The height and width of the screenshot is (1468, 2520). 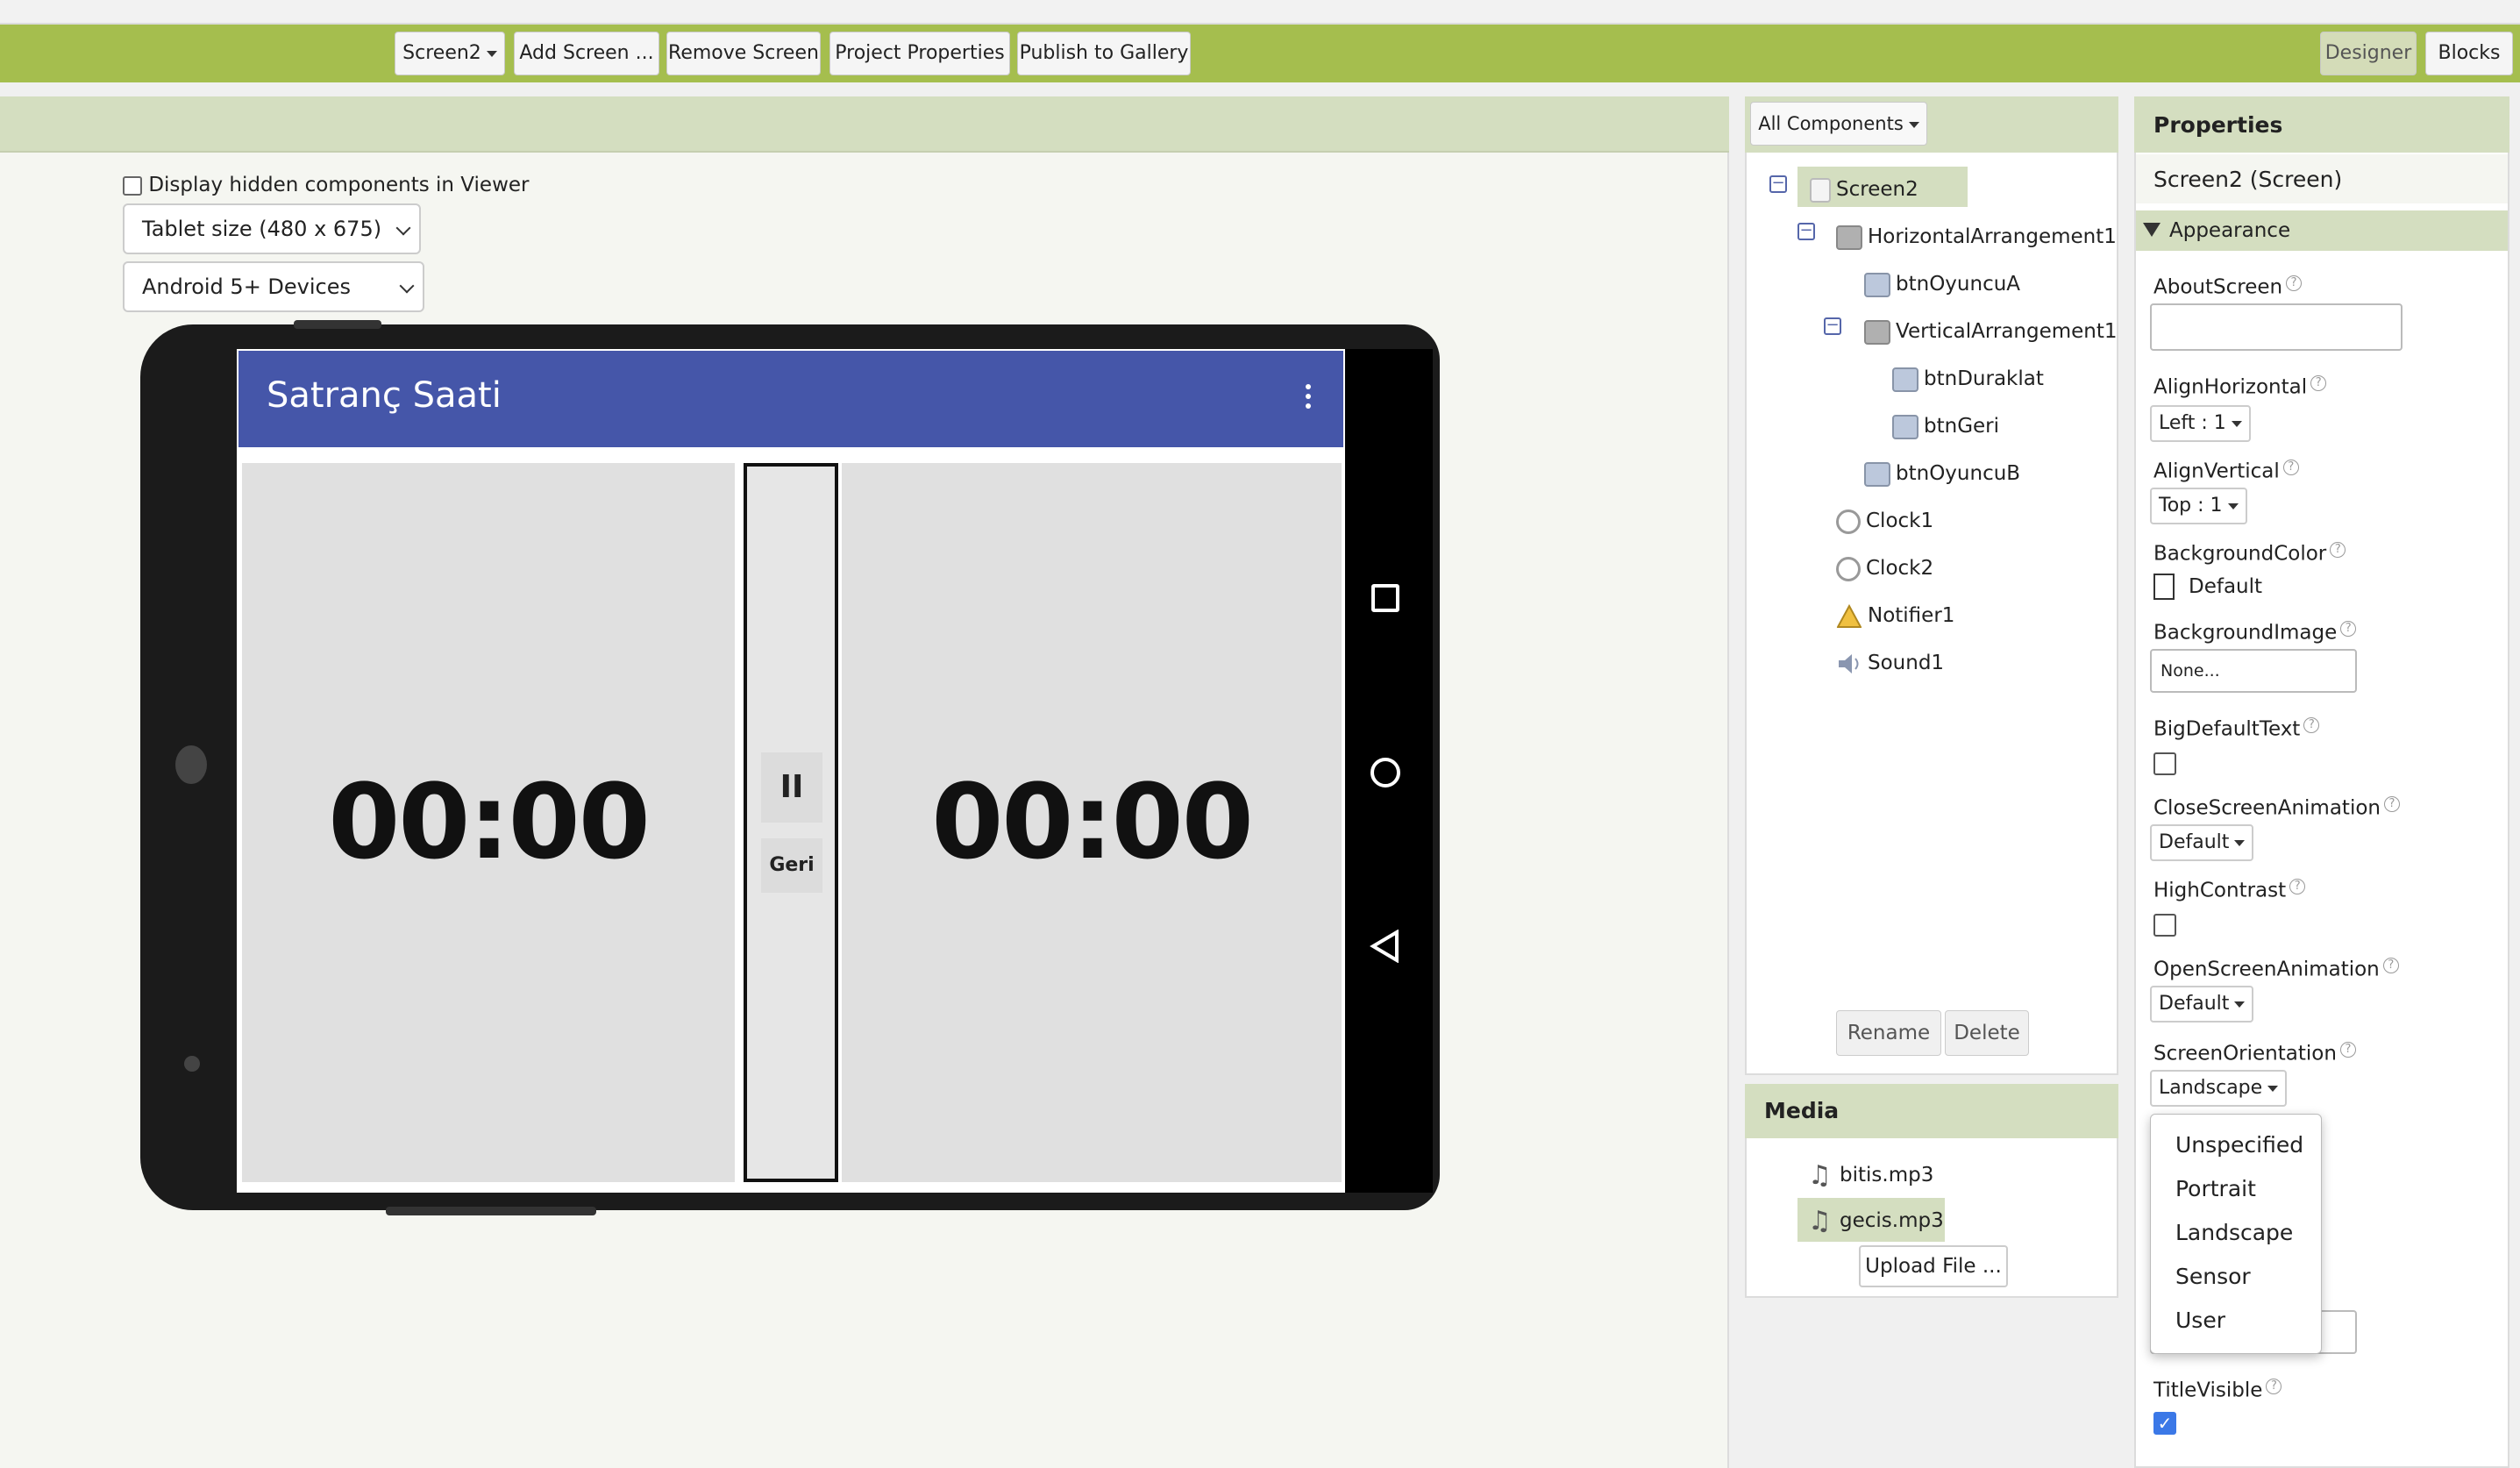 What do you see at coordinates (403, 228) in the screenshot?
I see `chevron-down-icon` at bounding box center [403, 228].